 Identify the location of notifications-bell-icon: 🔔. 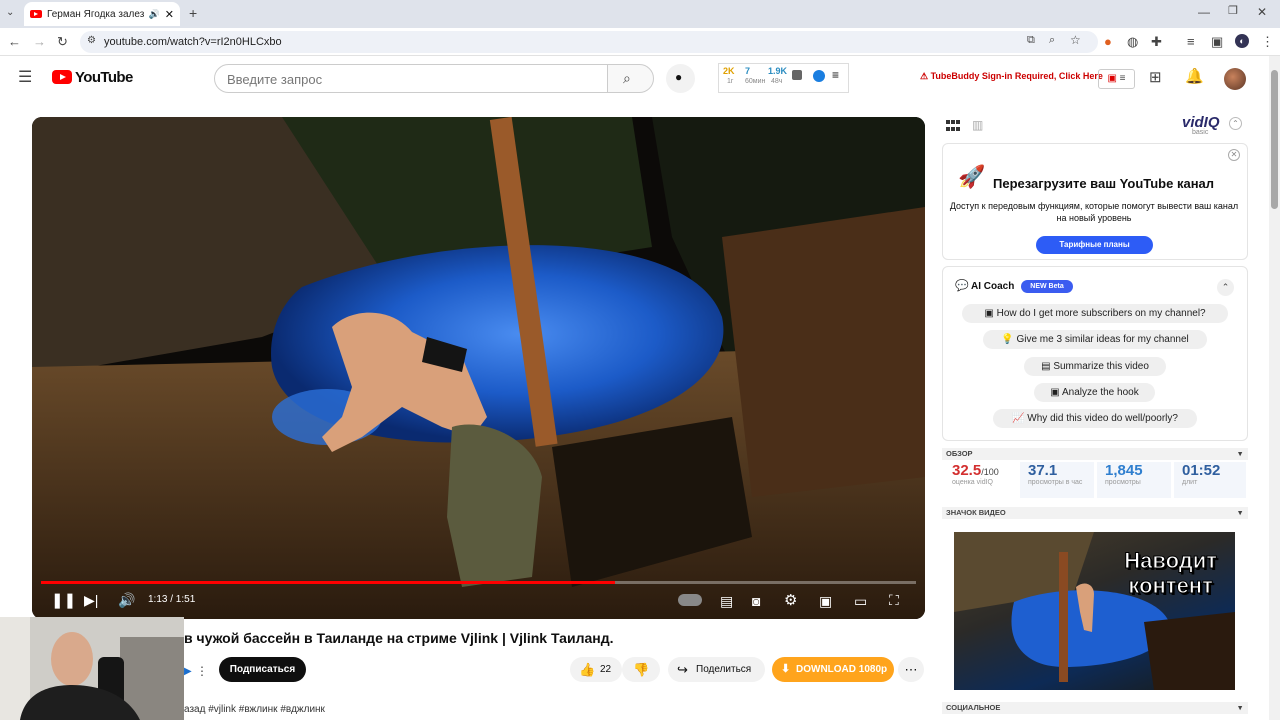
(1194, 76).